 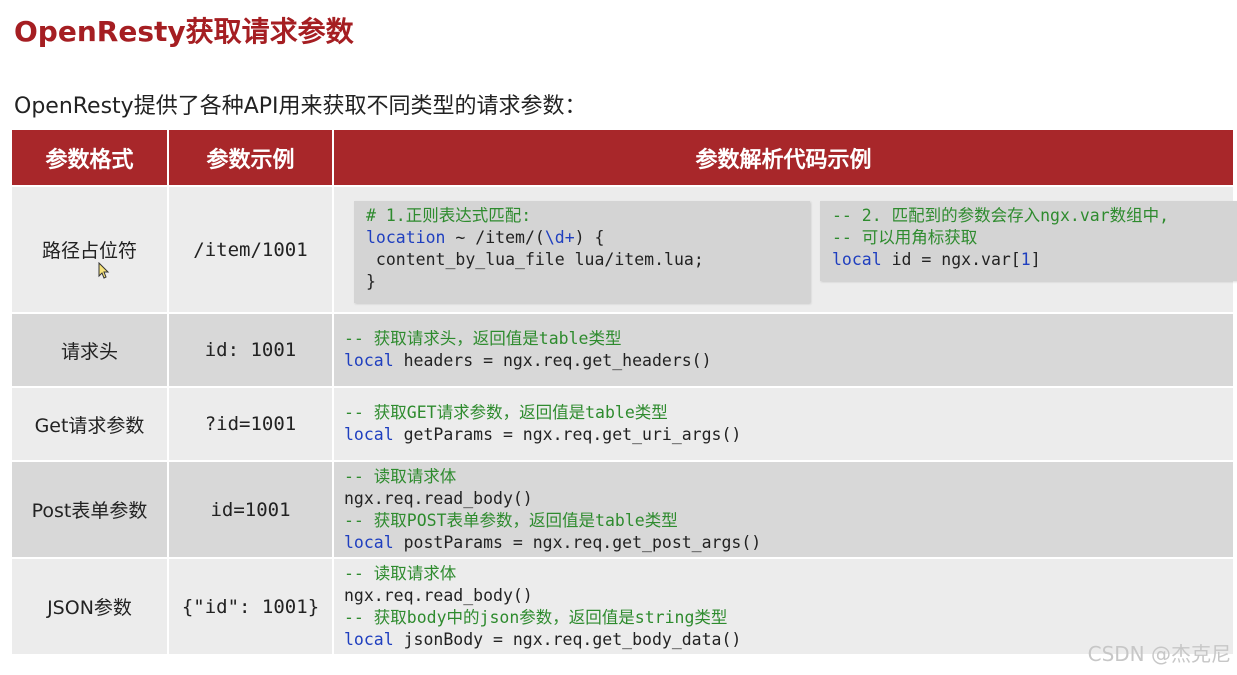 What do you see at coordinates (528, 360) in the screenshot?
I see `code-line: local headers = ngx.req.get_headers()` at bounding box center [528, 360].